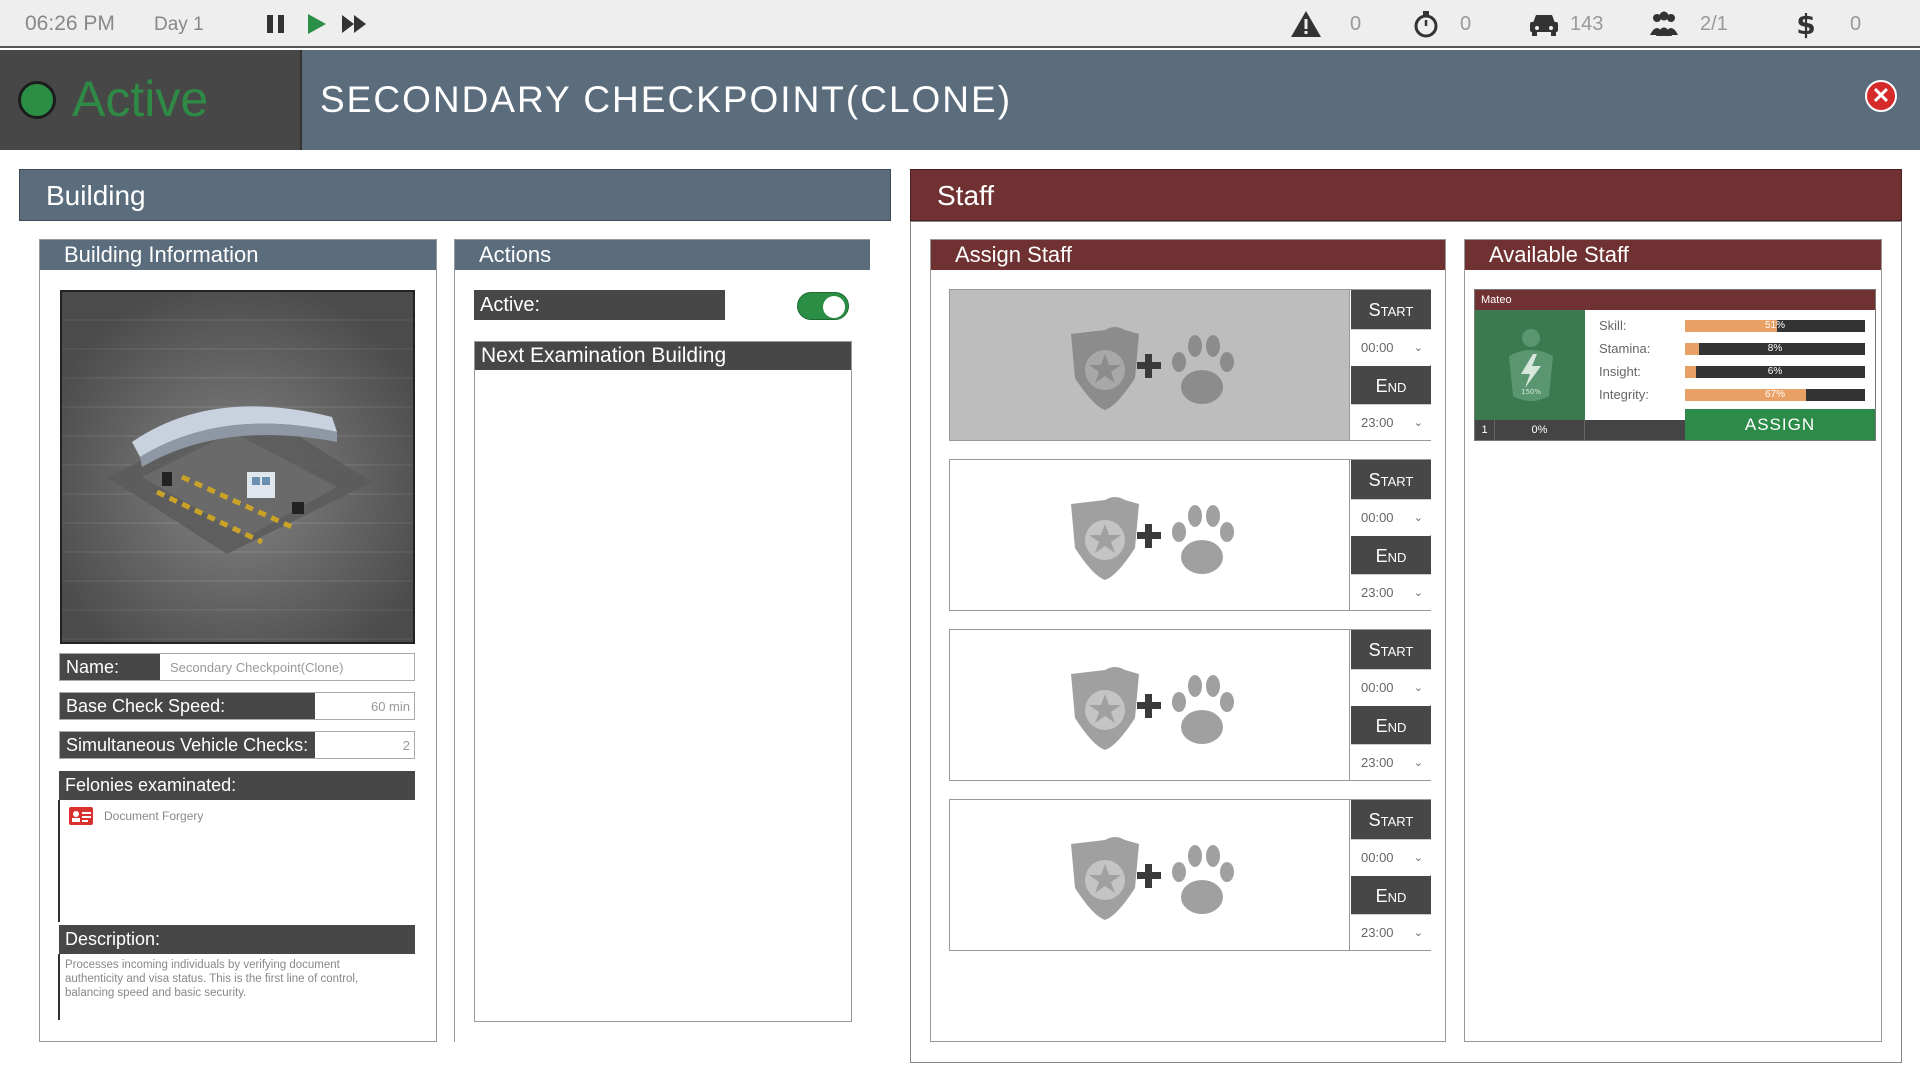 The image size is (1920, 1080). What do you see at coordinates (276, 24) in the screenshot?
I see `pause-icon` at bounding box center [276, 24].